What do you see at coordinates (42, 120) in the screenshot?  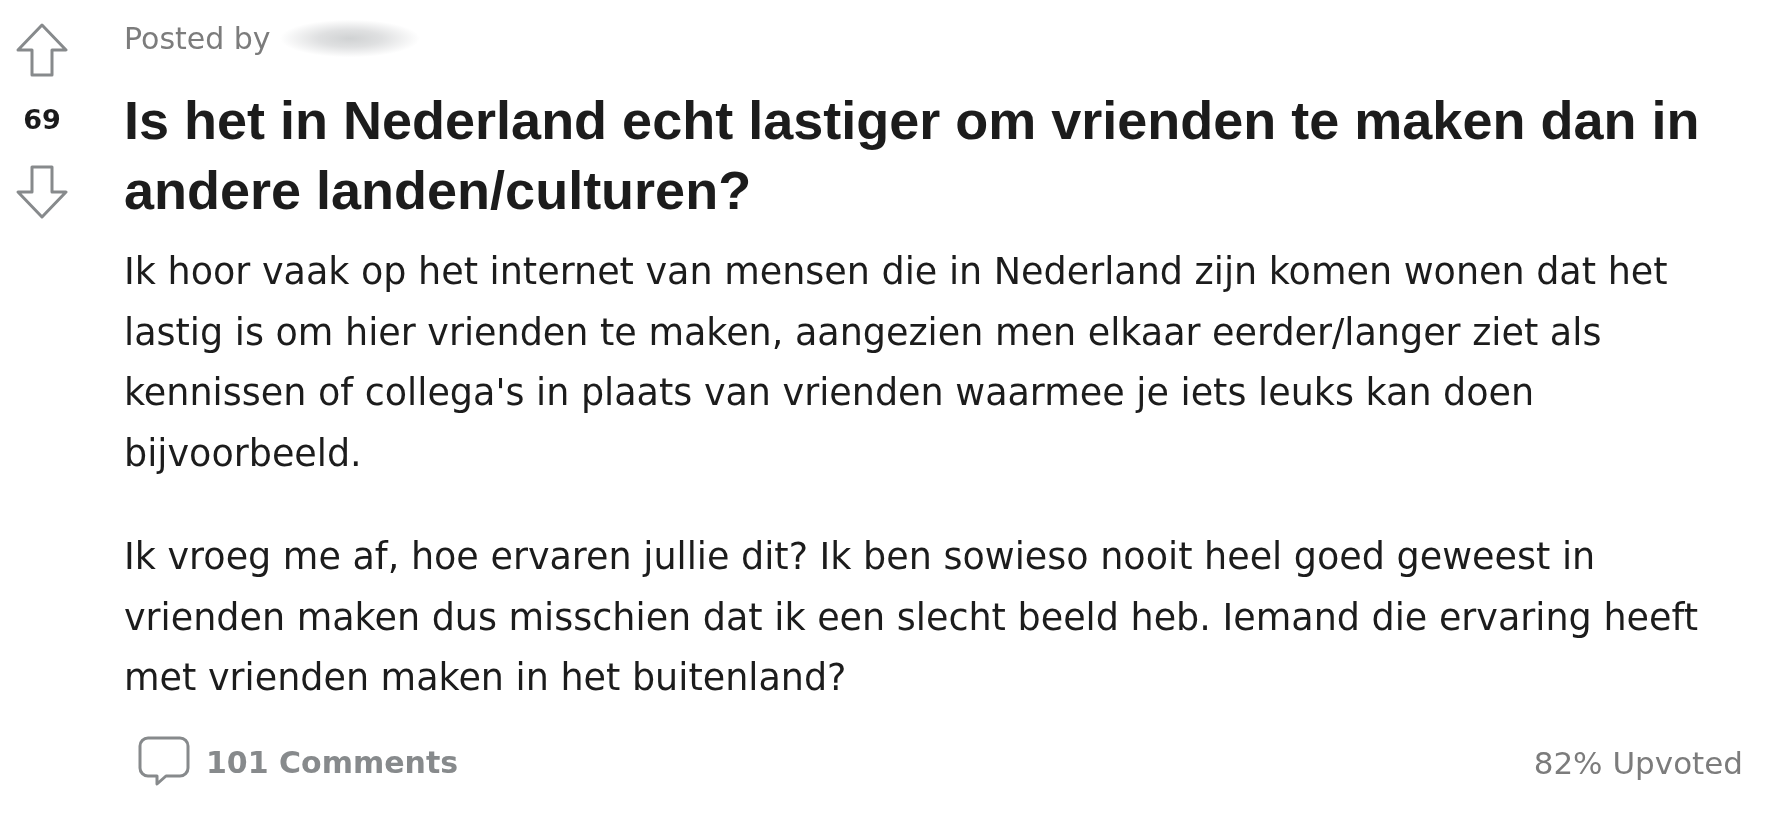 I see `vote-score: 69` at bounding box center [42, 120].